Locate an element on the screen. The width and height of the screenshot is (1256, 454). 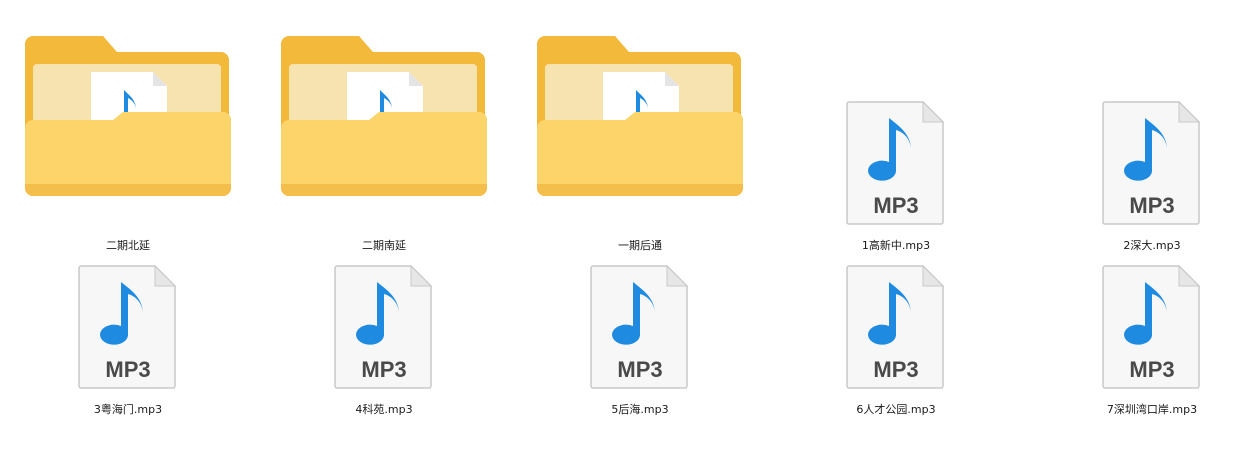
file-name: 4科苑.mp3 is located at coordinates (384, 409).